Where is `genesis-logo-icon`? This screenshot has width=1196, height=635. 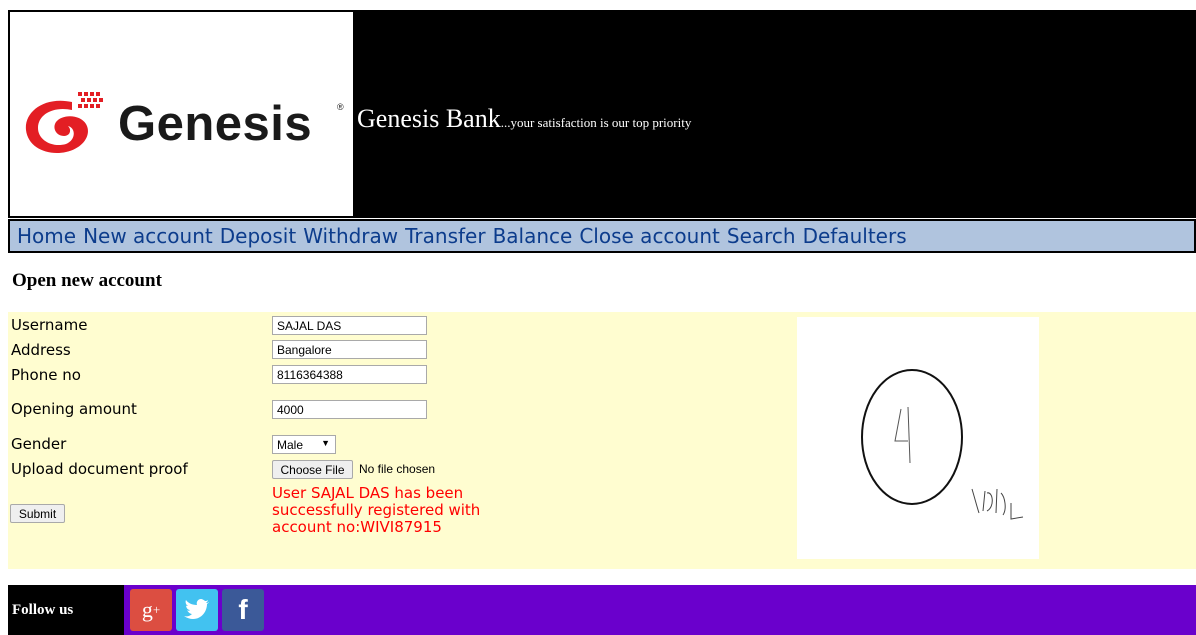
genesis-logo-icon is located at coordinates (64, 123).